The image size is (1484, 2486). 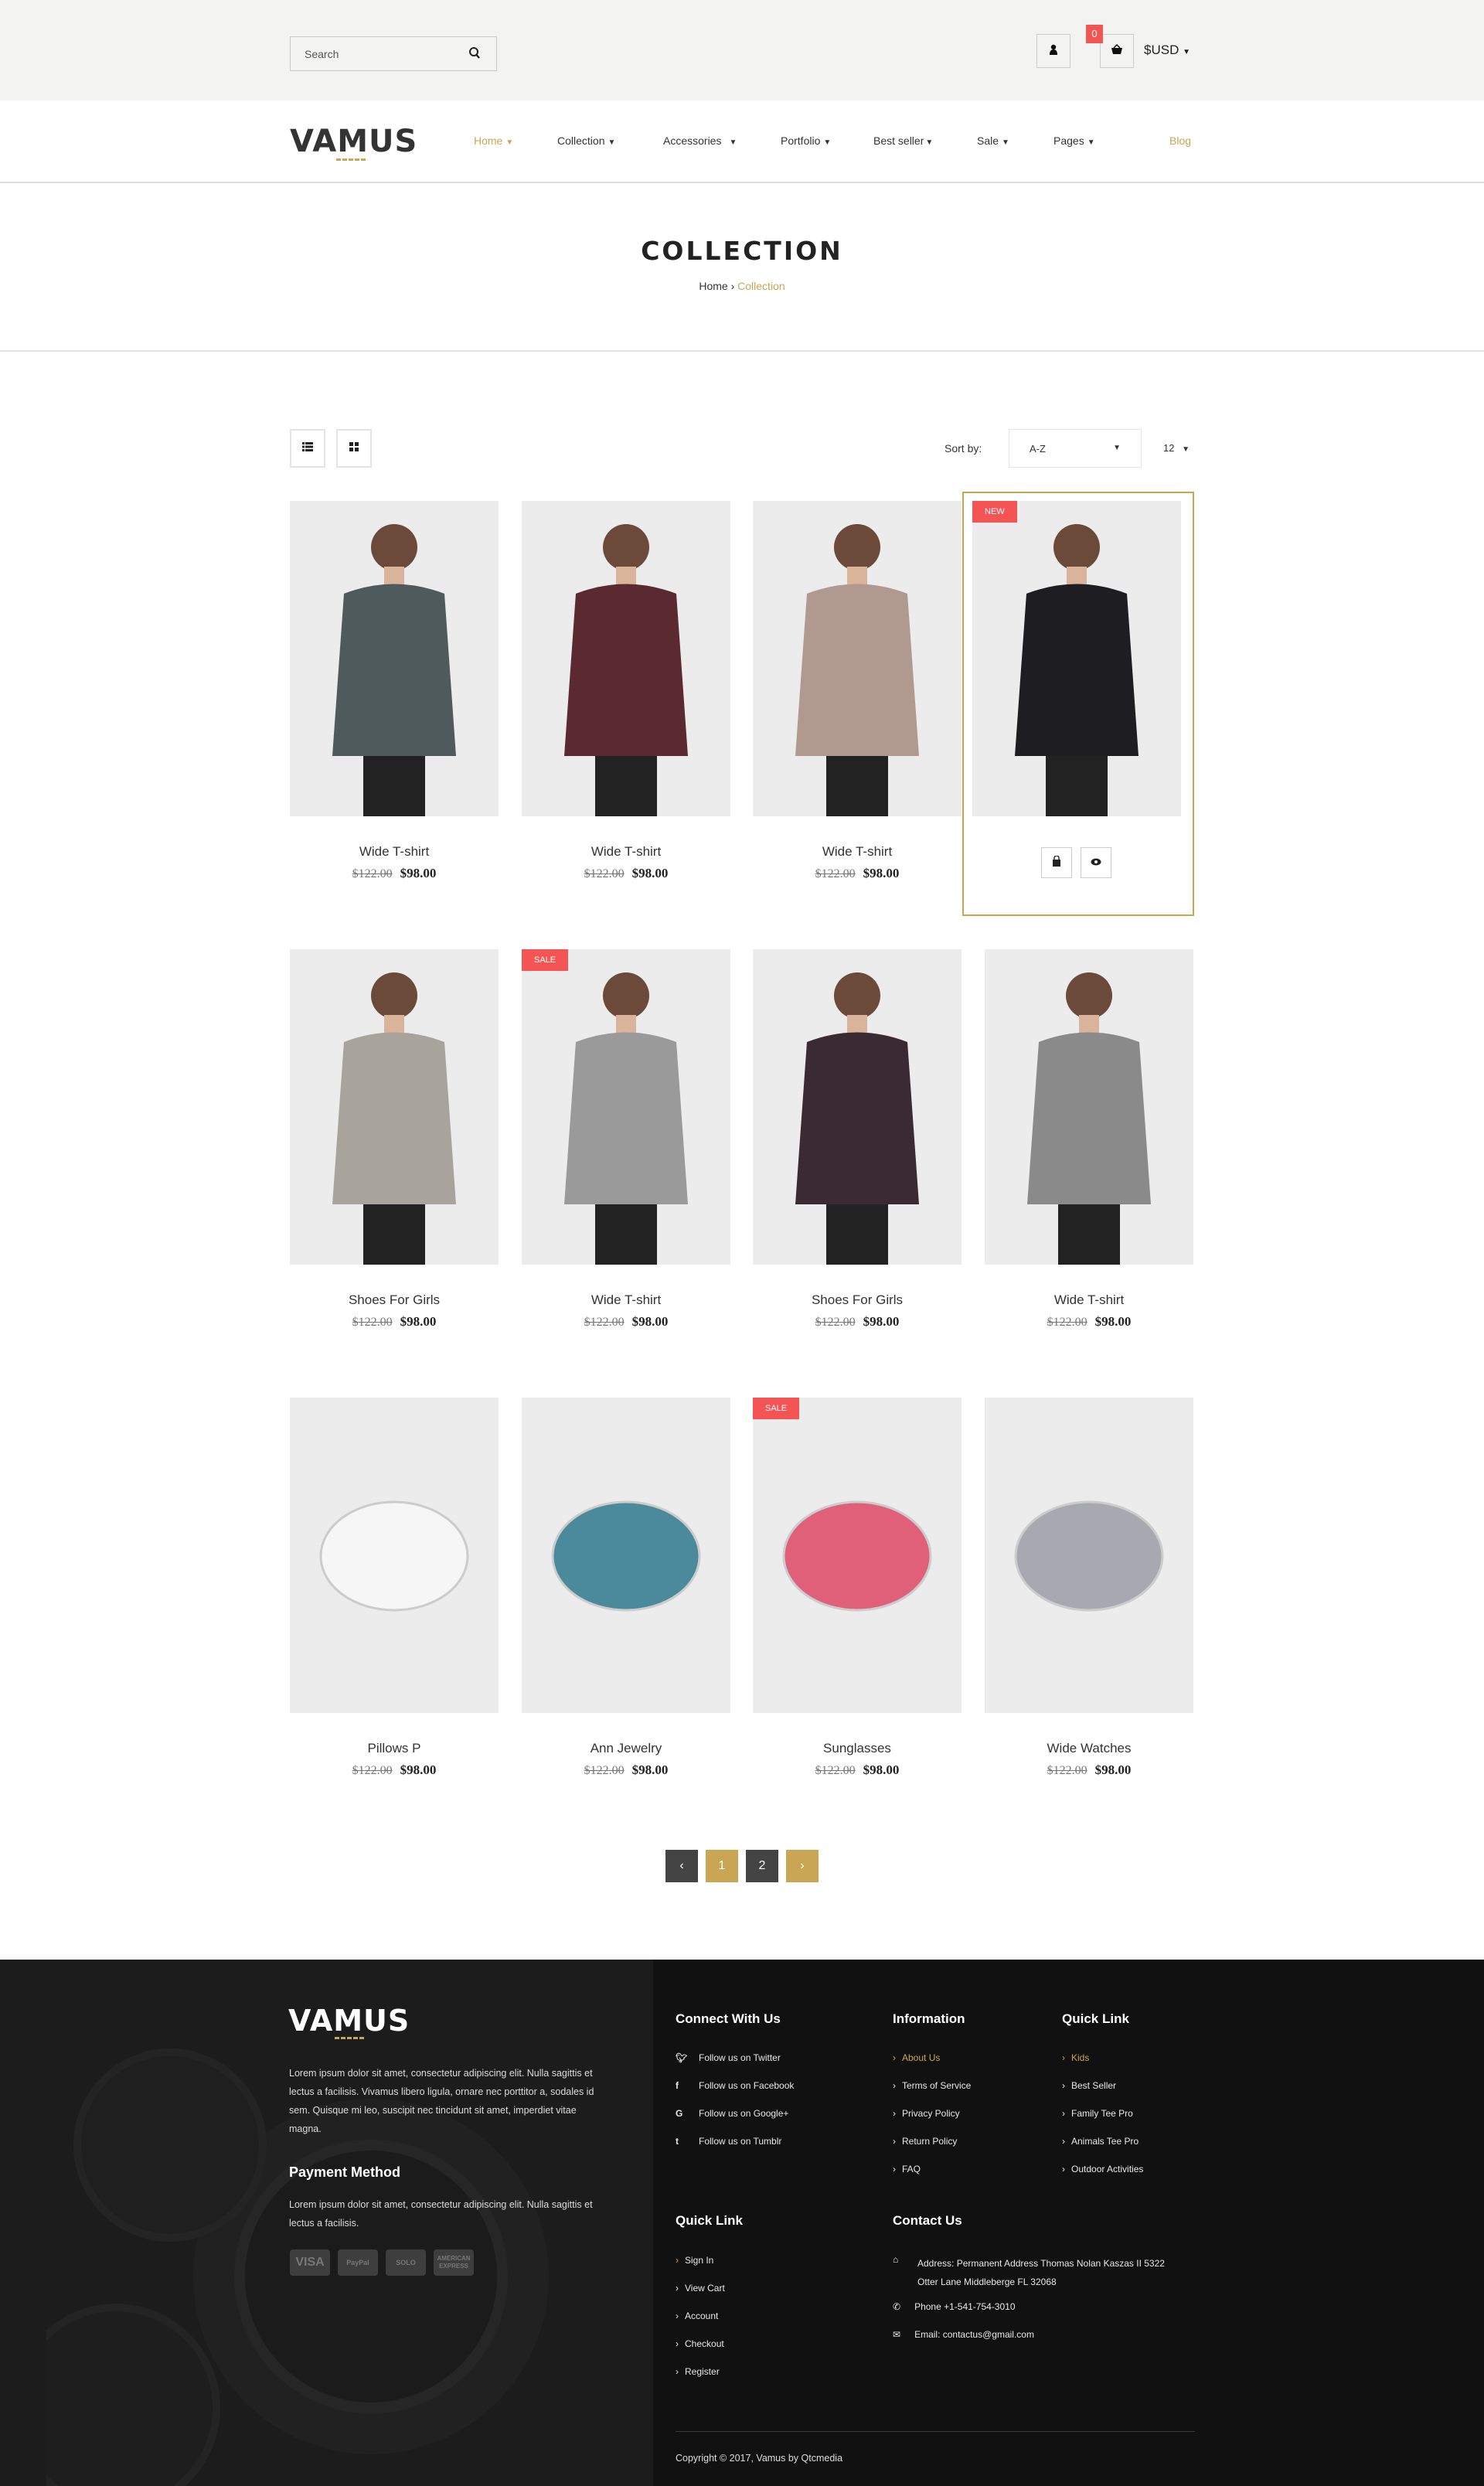 What do you see at coordinates (713, 286) in the screenshot?
I see `breadcrumb-home: Home` at bounding box center [713, 286].